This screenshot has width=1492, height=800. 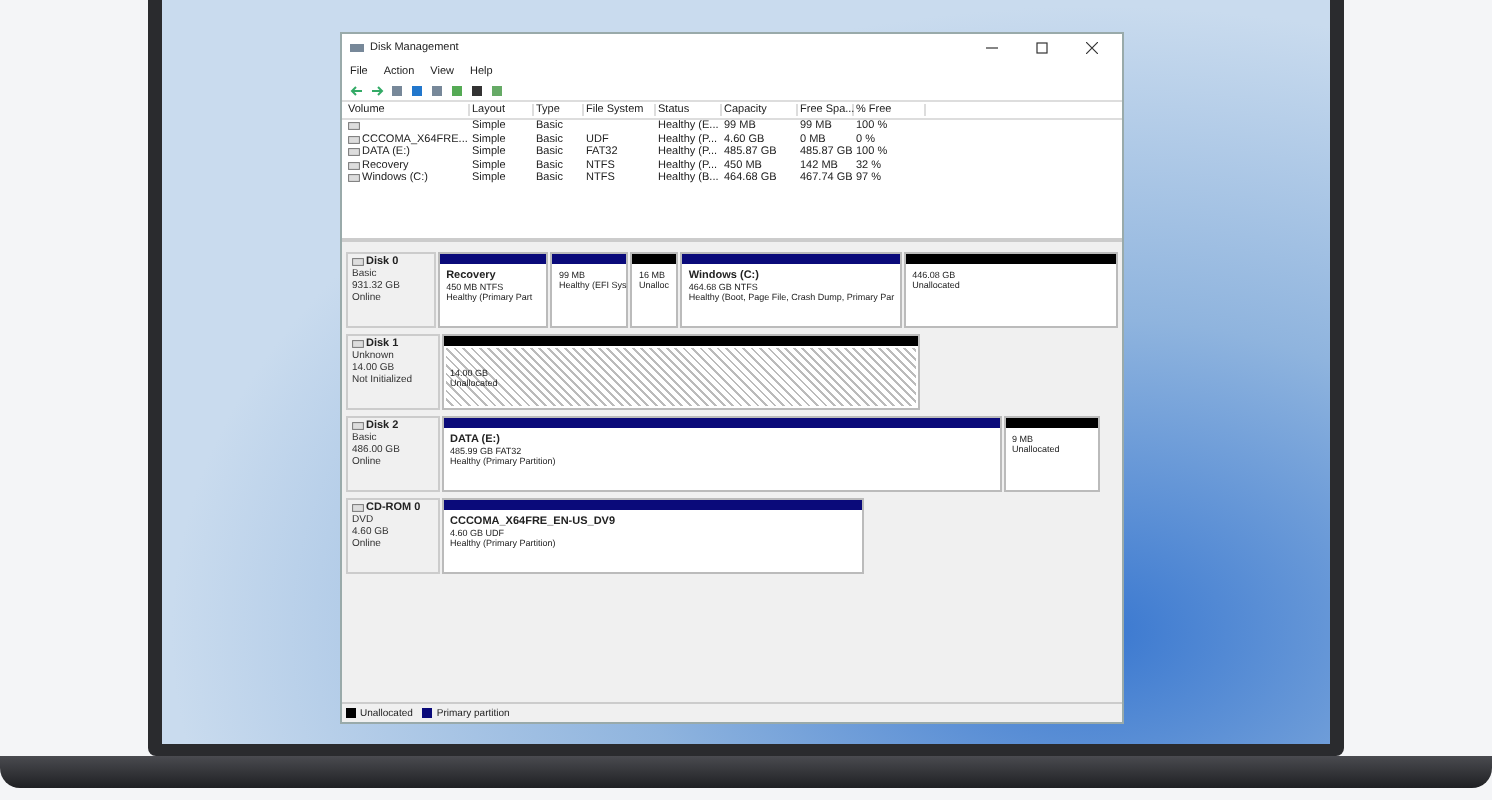 I want to click on close-icon, so click(x=1092, y=48).